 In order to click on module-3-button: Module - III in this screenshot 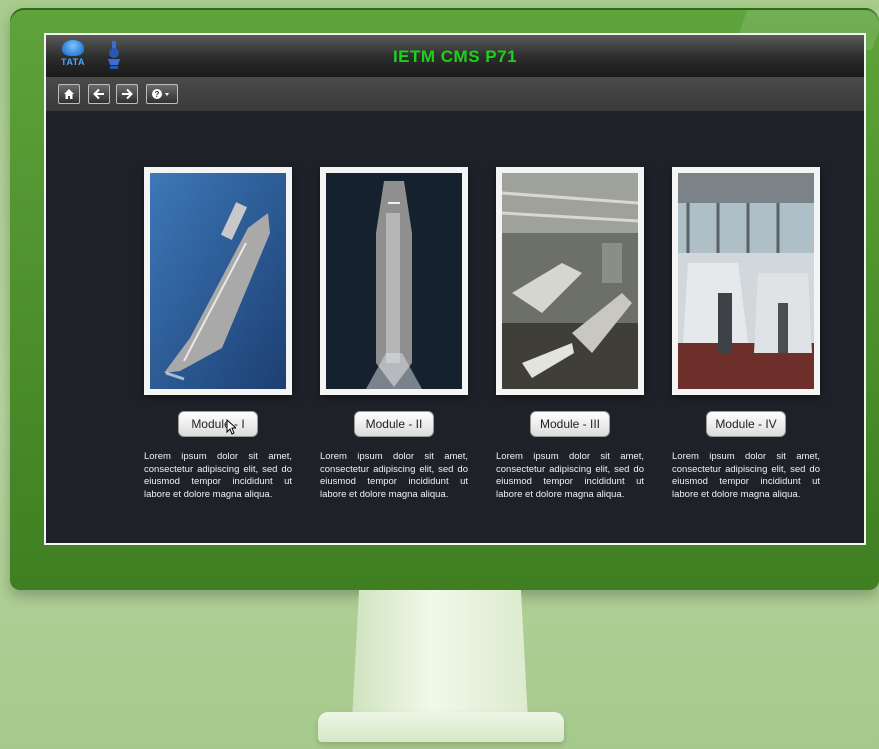, I will do `click(570, 424)`.